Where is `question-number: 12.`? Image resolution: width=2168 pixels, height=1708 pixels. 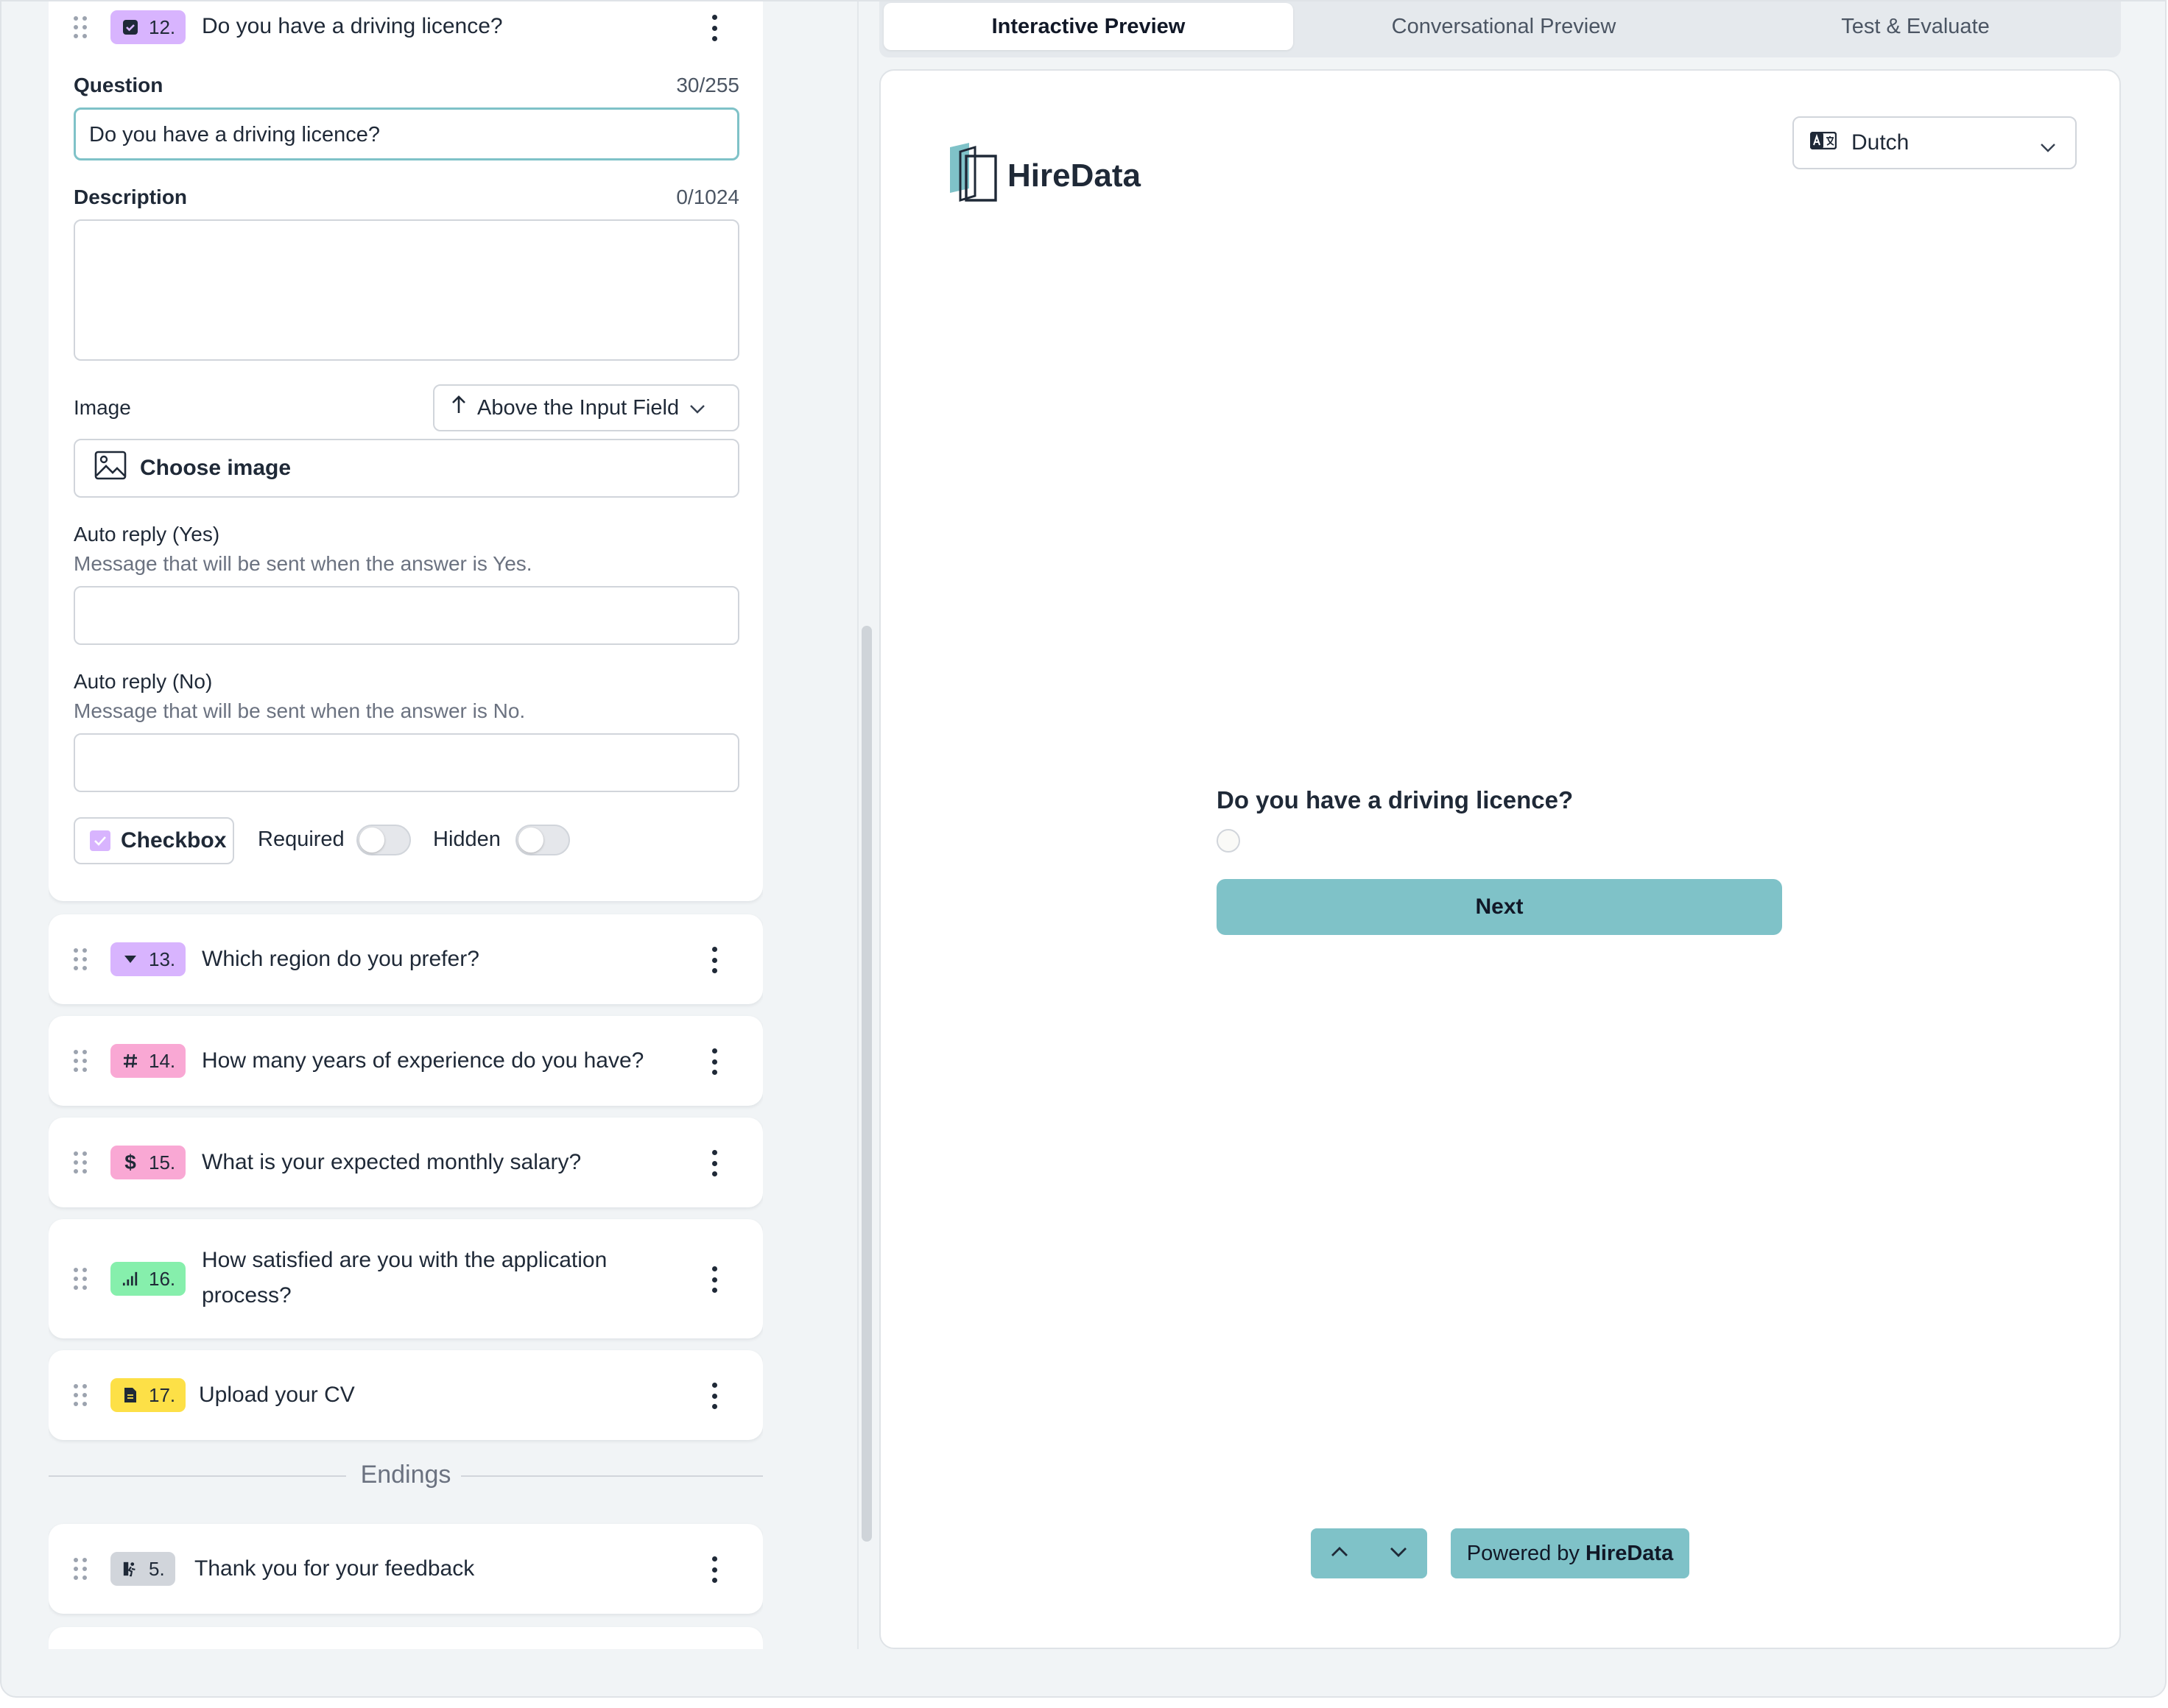 question-number: 12. is located at coordinates (162, 26).